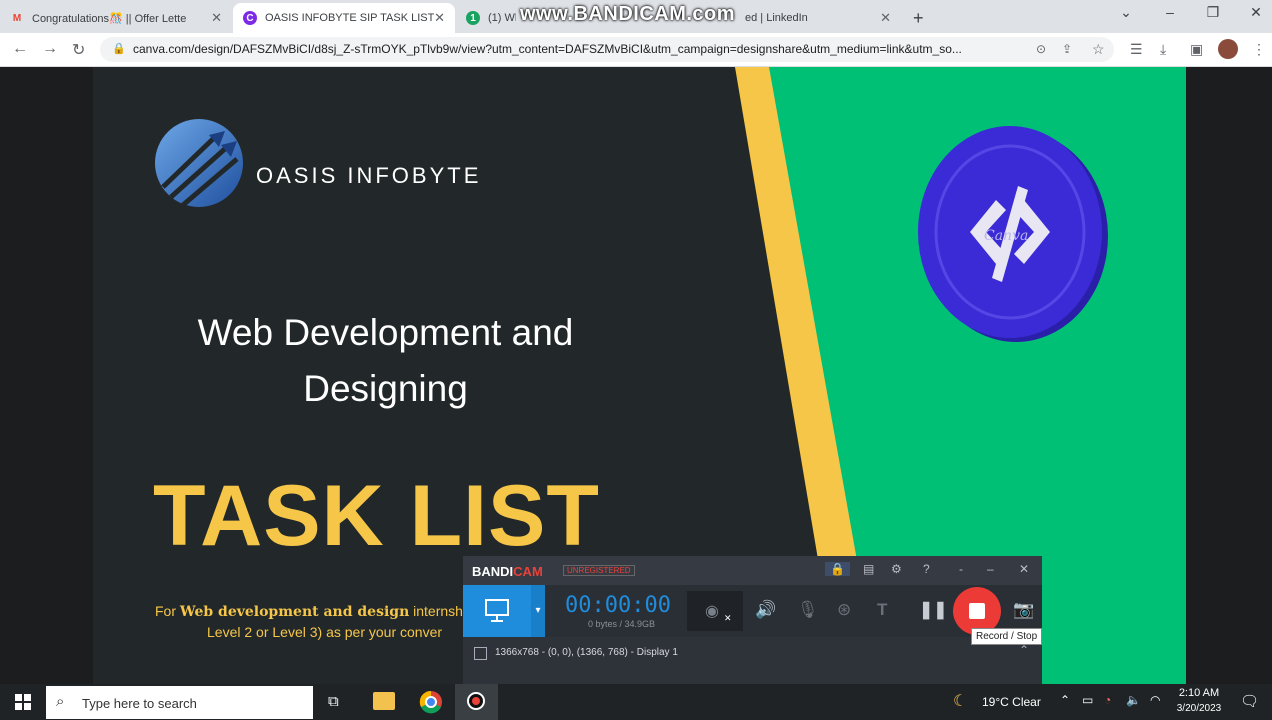 Image resolution: width=1272 pixels, height=720 pixels. I want to click on code-coin-icon: Canva, so click(1013, 234).